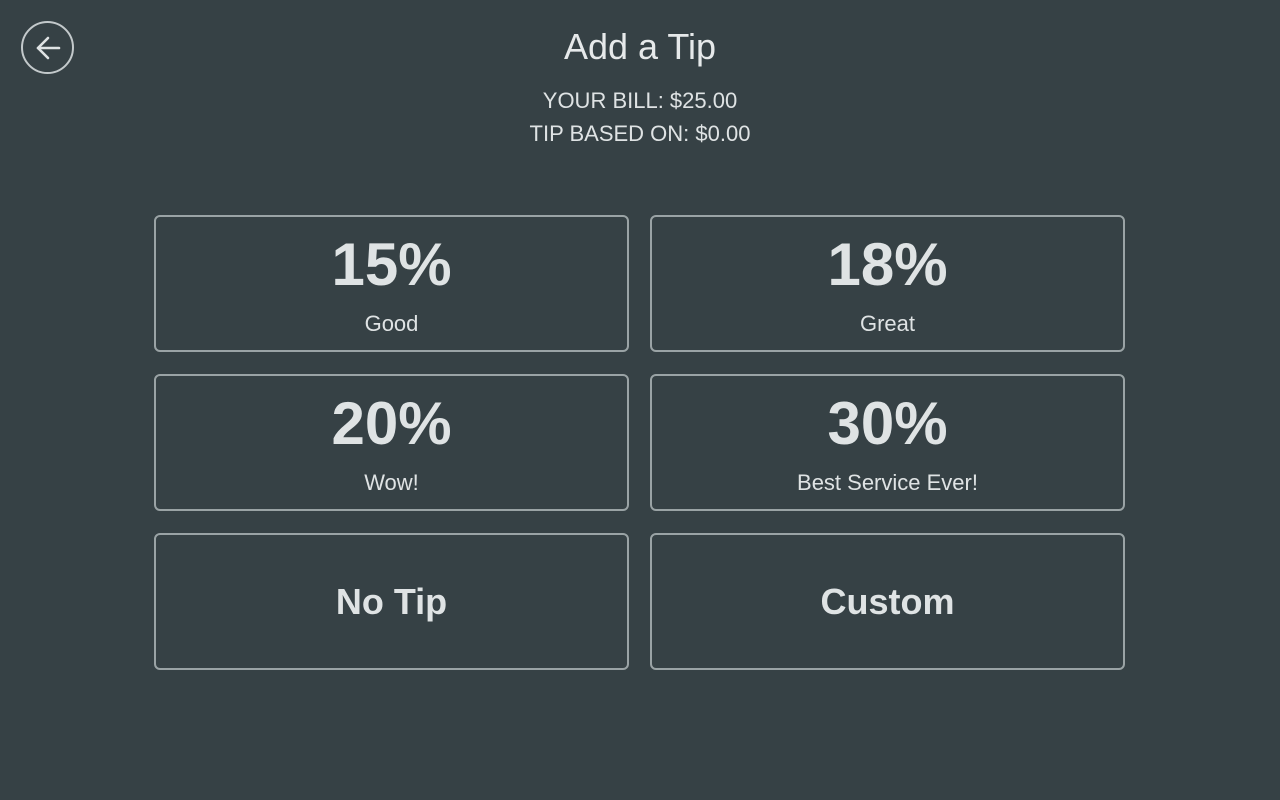 The image size is (1280, 800). What do you see at coordinates (887, 482) in the screenshot?
I see `tip-label: Best Service Ever!` at bounding box center [887, 482].